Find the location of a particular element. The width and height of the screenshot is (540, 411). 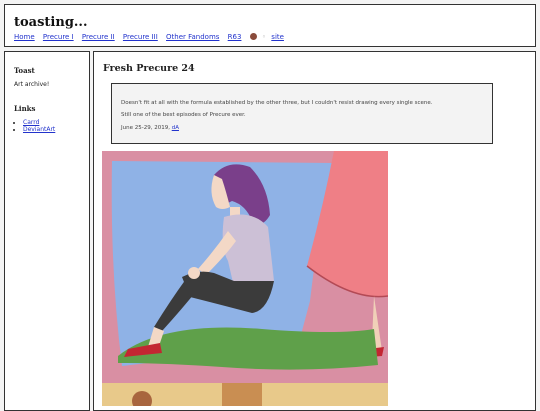

sidebar-links-list: Carrd DeviantArt is located at coordinates (34, 126).